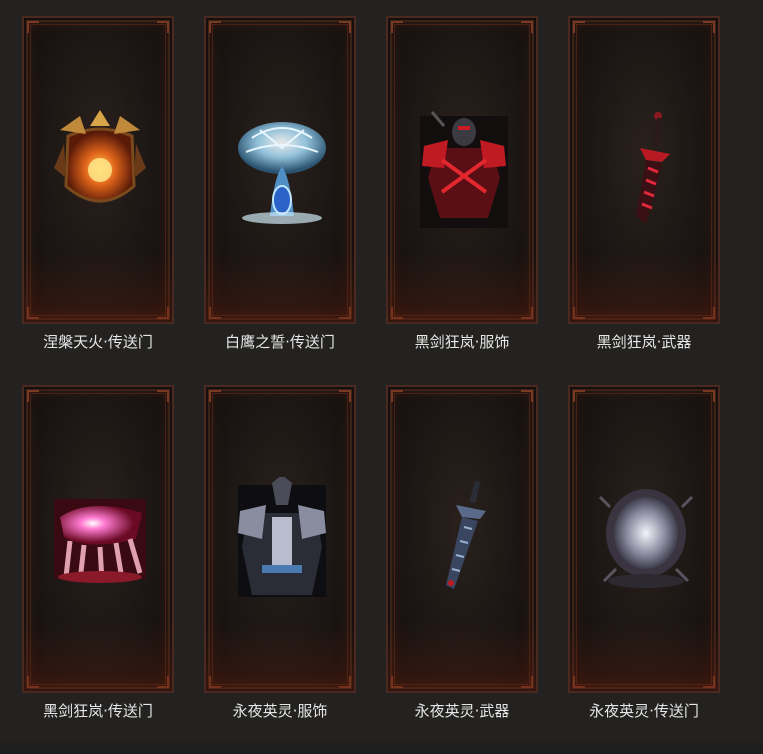 The width and height of the screenshot is (763, 754). Describe the element at coordinates (462, 711) in the screenshot. I see `item-name: 永夜英灵·武器` at that location.